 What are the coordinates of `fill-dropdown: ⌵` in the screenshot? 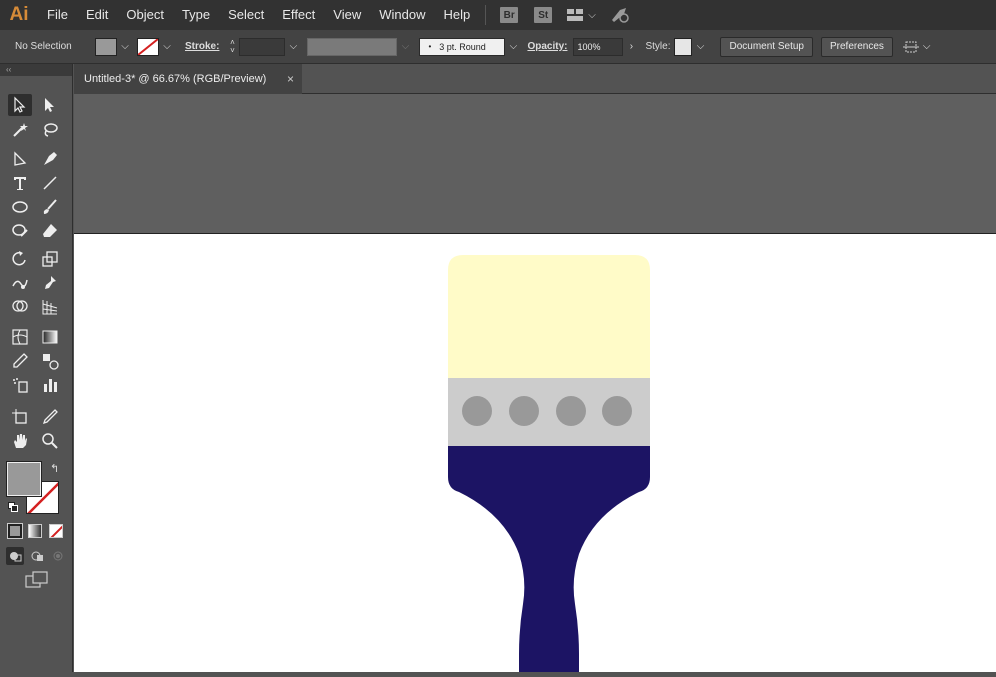 It's located at (125, 47).